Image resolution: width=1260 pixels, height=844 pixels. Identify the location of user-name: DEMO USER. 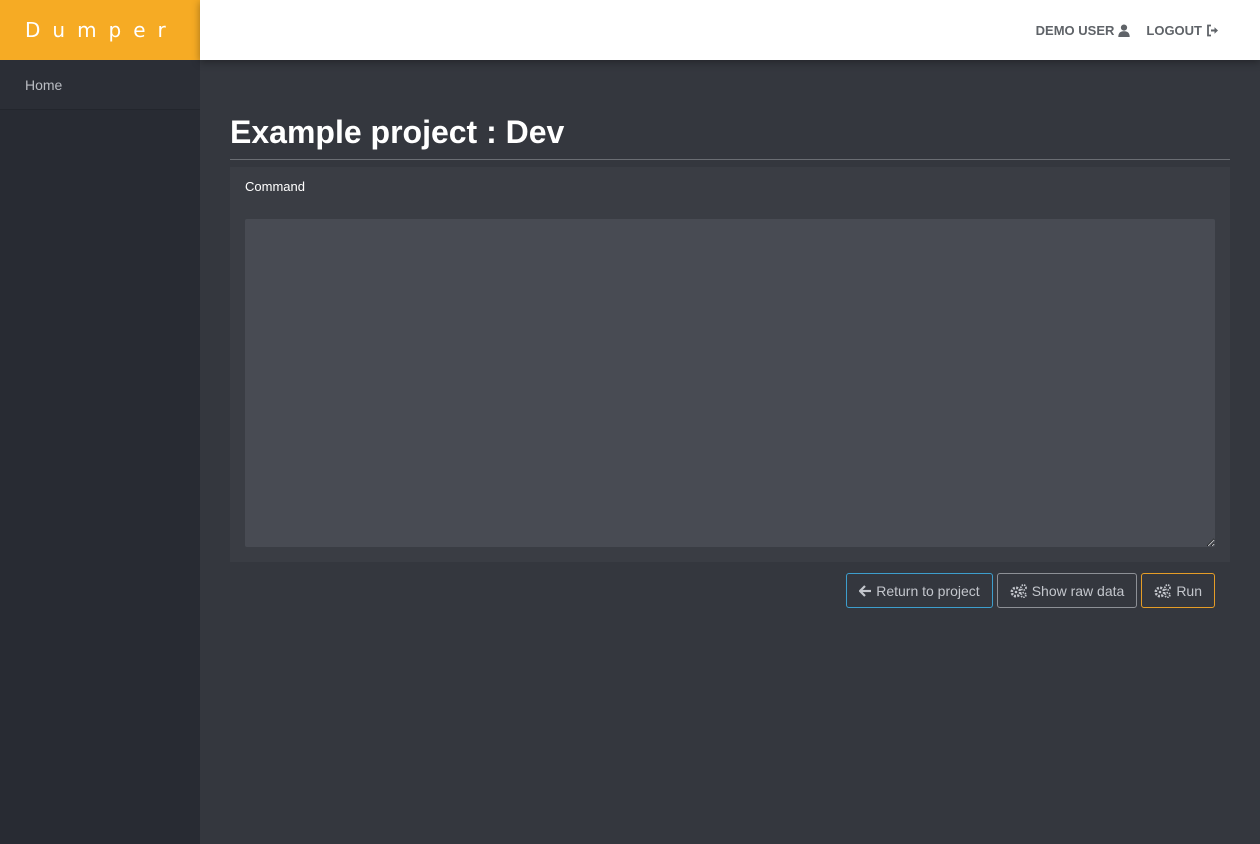
(1075, 30).